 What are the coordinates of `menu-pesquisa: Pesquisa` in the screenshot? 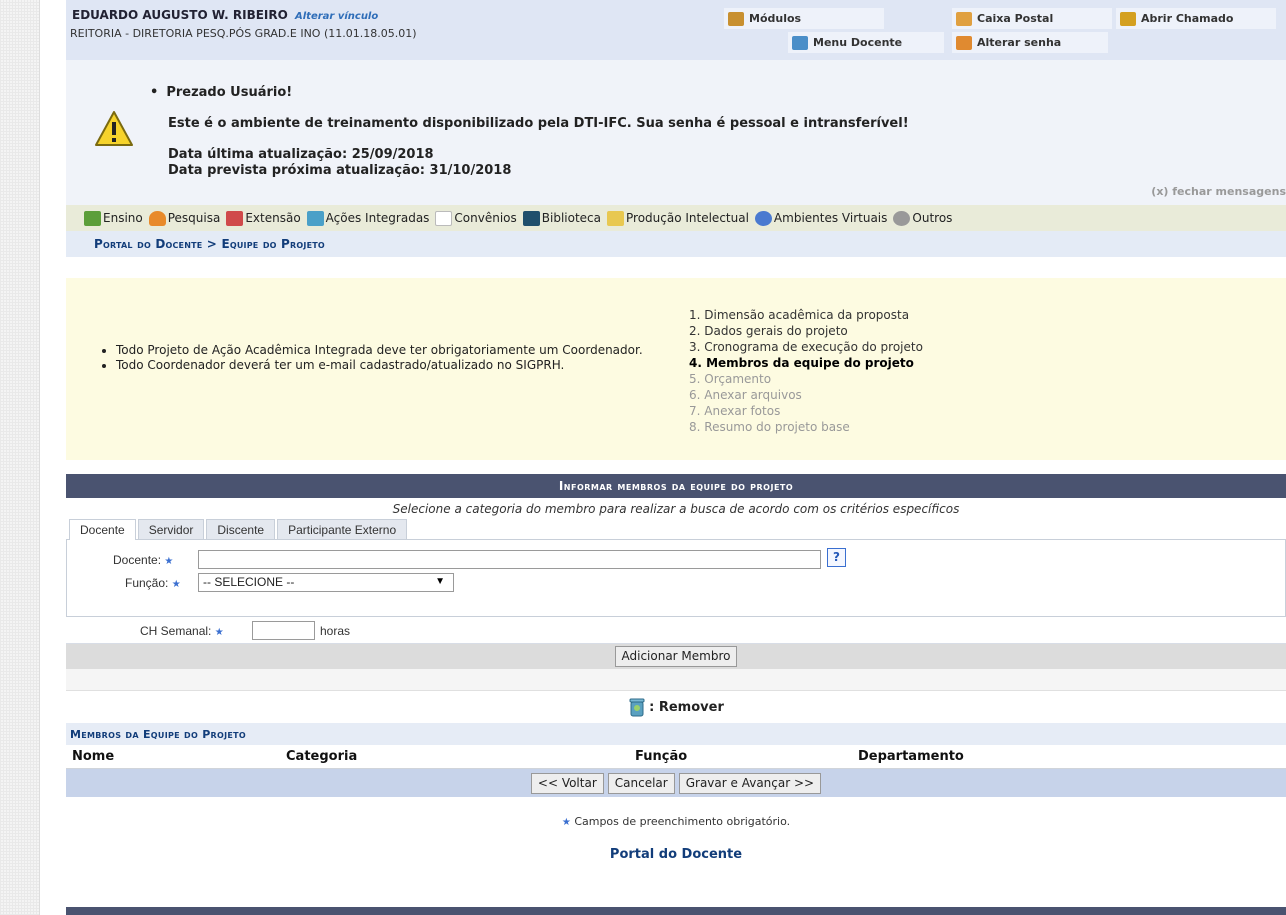 It's located at (184, 218).